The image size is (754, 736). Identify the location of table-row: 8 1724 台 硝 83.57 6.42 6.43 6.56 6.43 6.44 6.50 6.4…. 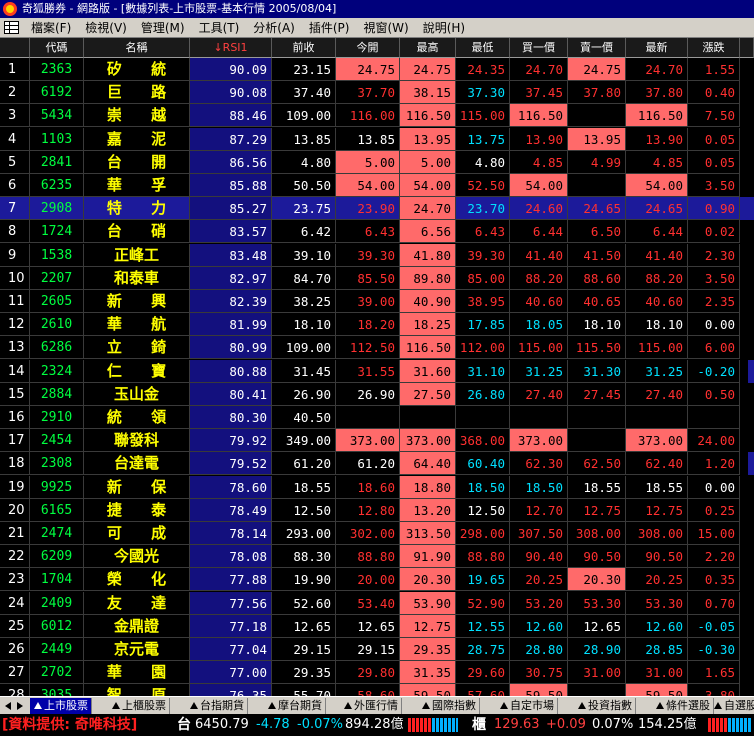
(377, 232).